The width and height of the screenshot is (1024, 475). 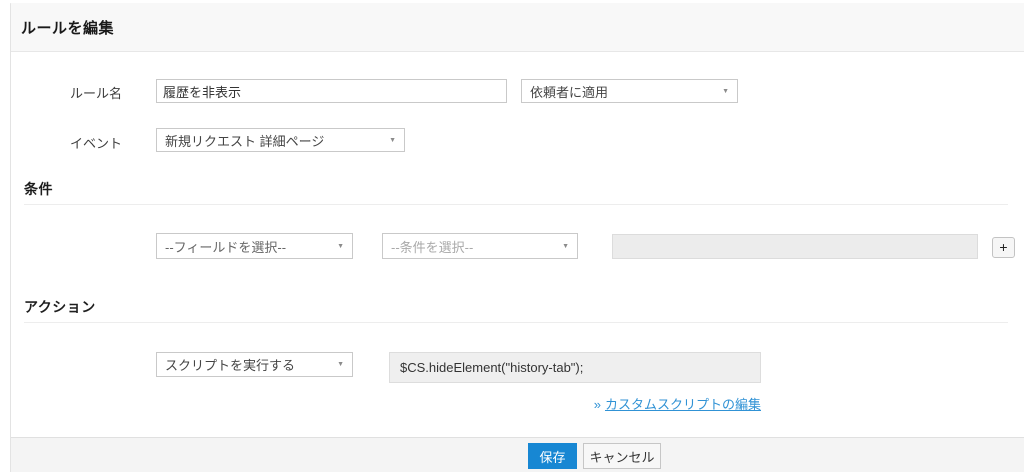 I want to click on apply-to-select: 依頼者に適用 ▼, so click(x=629, y=91).